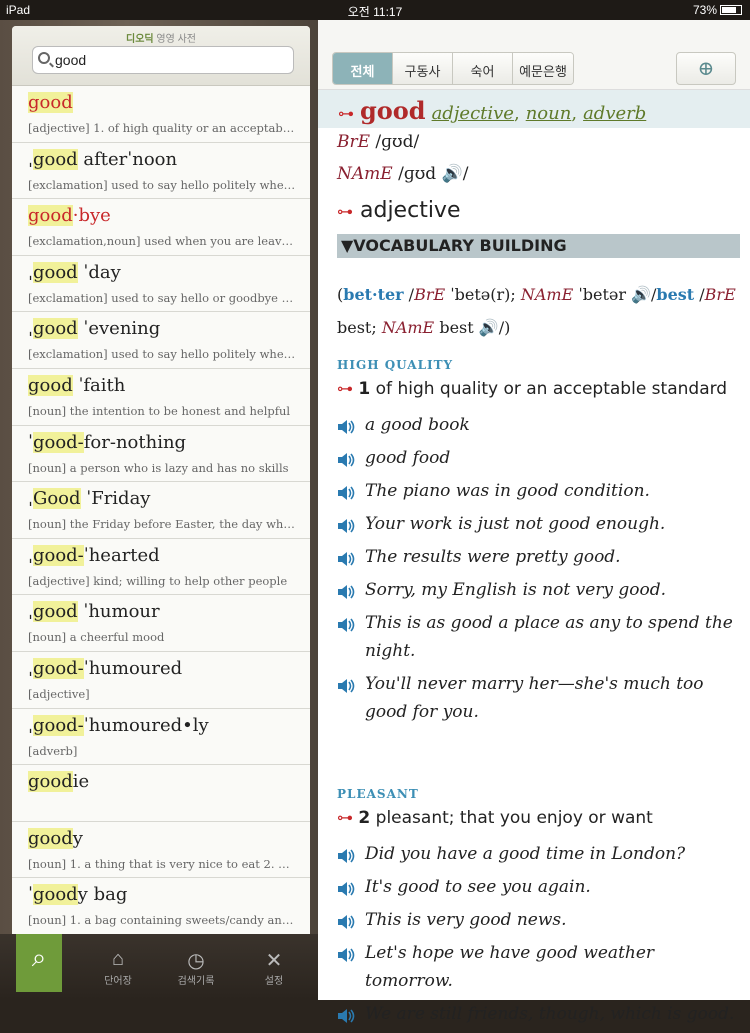 Image resolution: width=750 pixels, height=1033 pixels. What do you see at coordinates (56, 499) in the screenshot?
I see `entry-word-match: Good` at bounding box center [56, 499].